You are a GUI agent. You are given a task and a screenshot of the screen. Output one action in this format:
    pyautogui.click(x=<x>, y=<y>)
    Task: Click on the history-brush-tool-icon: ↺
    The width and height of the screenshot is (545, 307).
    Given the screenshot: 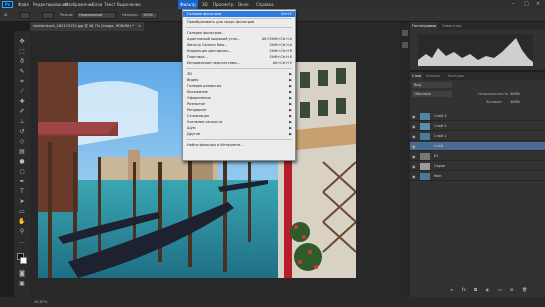 What is the action you would take?
    pyautogui.click(x=22, y=131)
    